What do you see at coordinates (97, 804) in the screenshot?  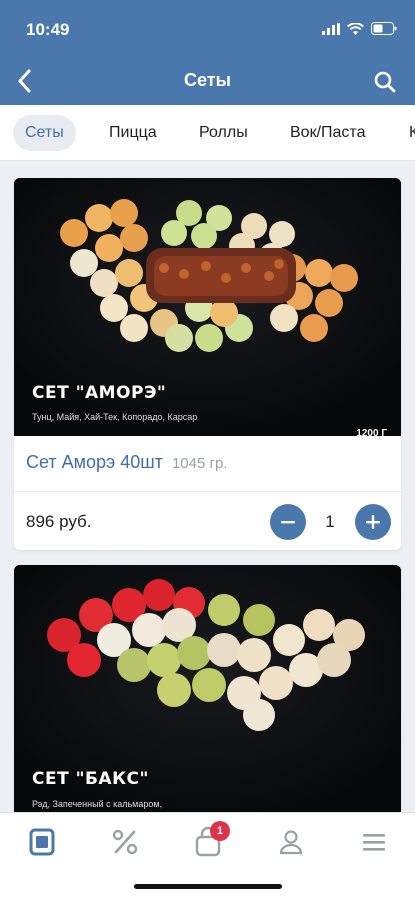 I see `image-subtitle: Рэд, Запеченный с кальмаром,` at bounding box center [97, 804].